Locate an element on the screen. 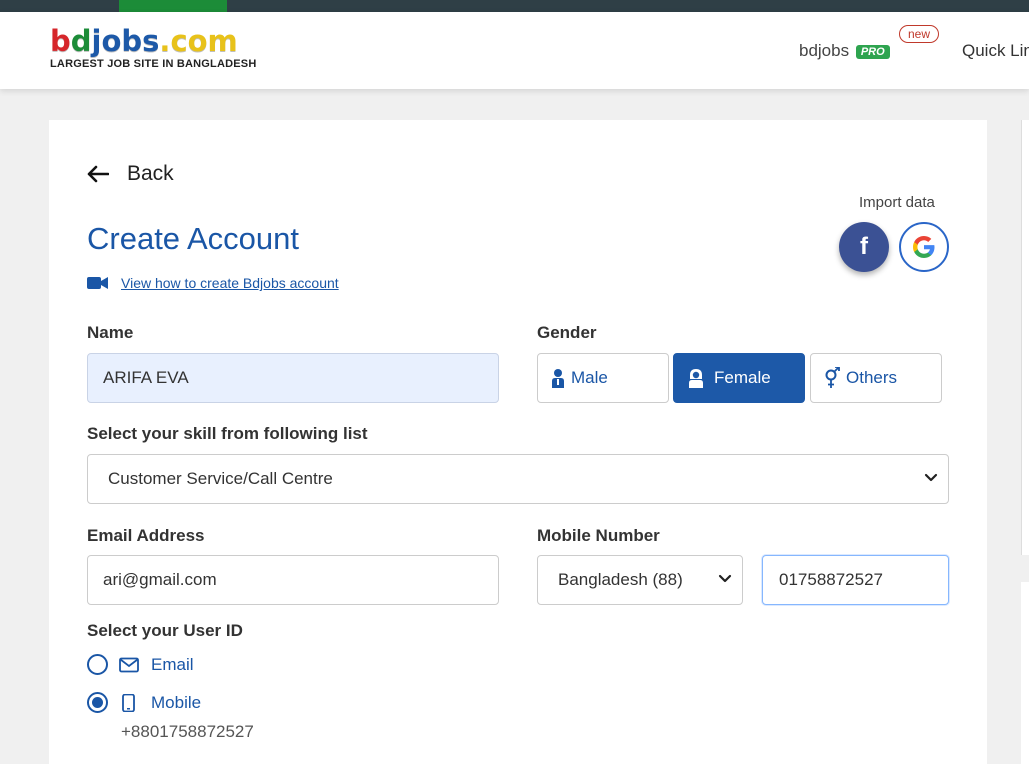  mobile-label: Mobile Number is located at coordinates (598, 535).